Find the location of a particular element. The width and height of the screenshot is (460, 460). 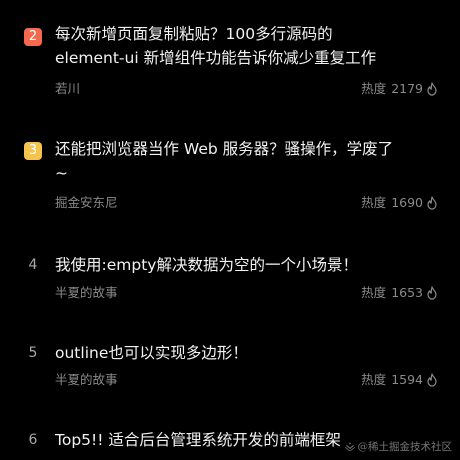

rank-badge: 2 is located at coordinates (33, 37).